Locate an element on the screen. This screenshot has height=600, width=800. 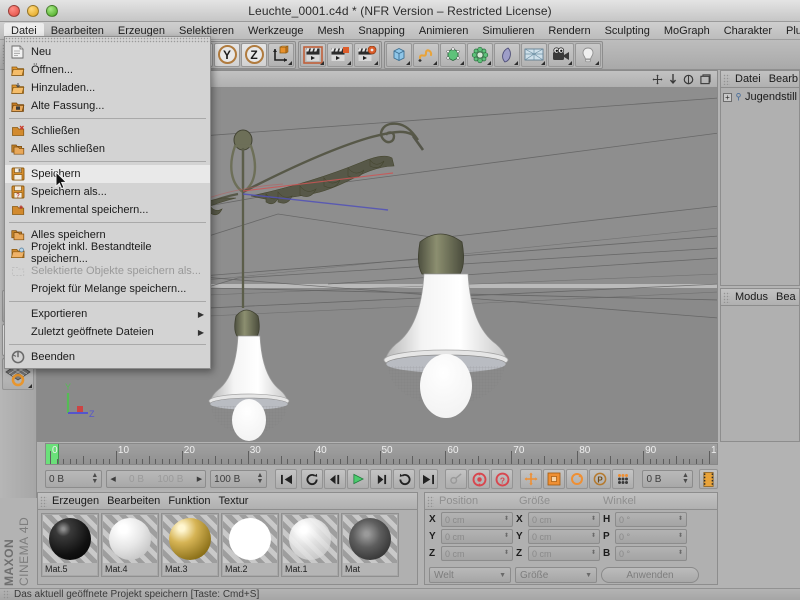
lock-z-axis-button: Z is located at coordinates (254, 54).